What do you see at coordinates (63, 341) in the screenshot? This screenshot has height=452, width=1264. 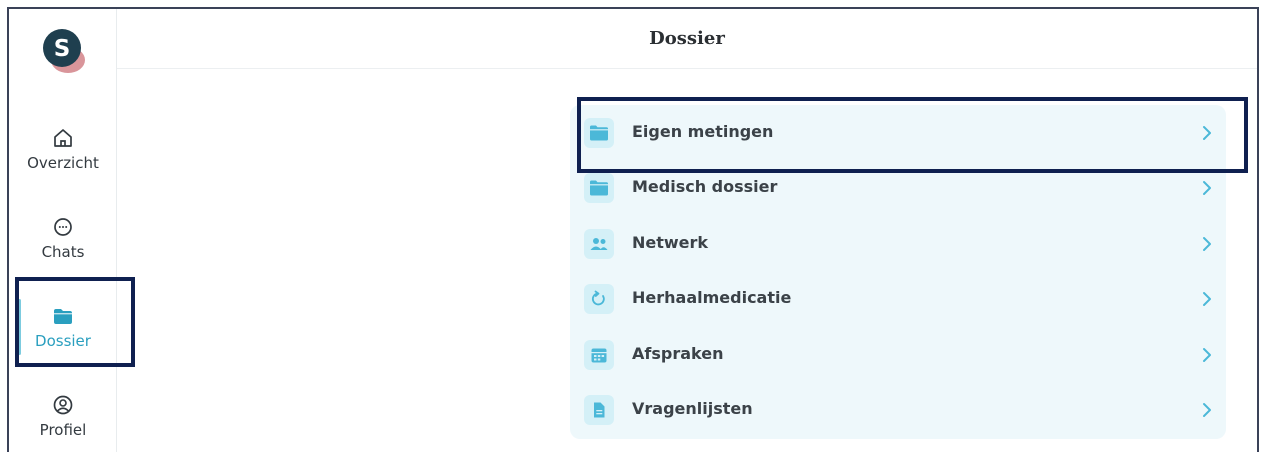 I see `sidebar-item-label: Dossier` at bounding box center [63, 341].